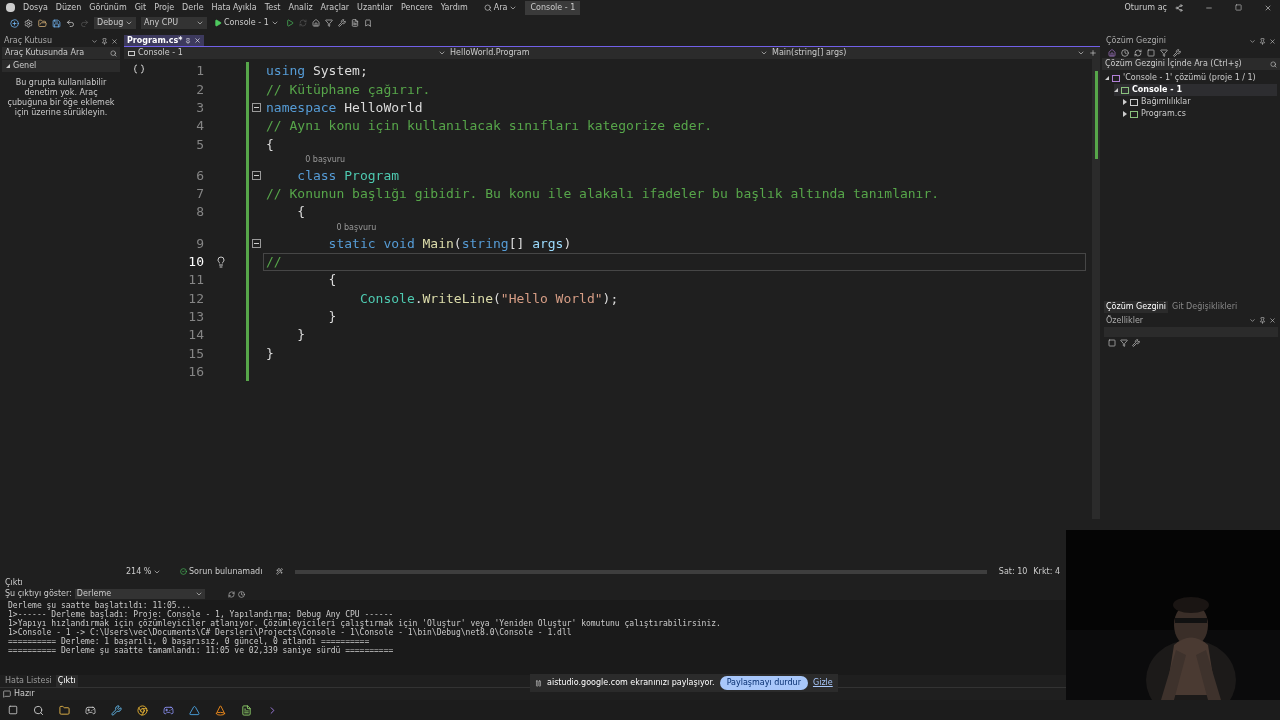 This screenshot has height=720, width=1280. Describe the element at coordinates (70, 23) in the screenshot. I see `undo-icon` at that location.